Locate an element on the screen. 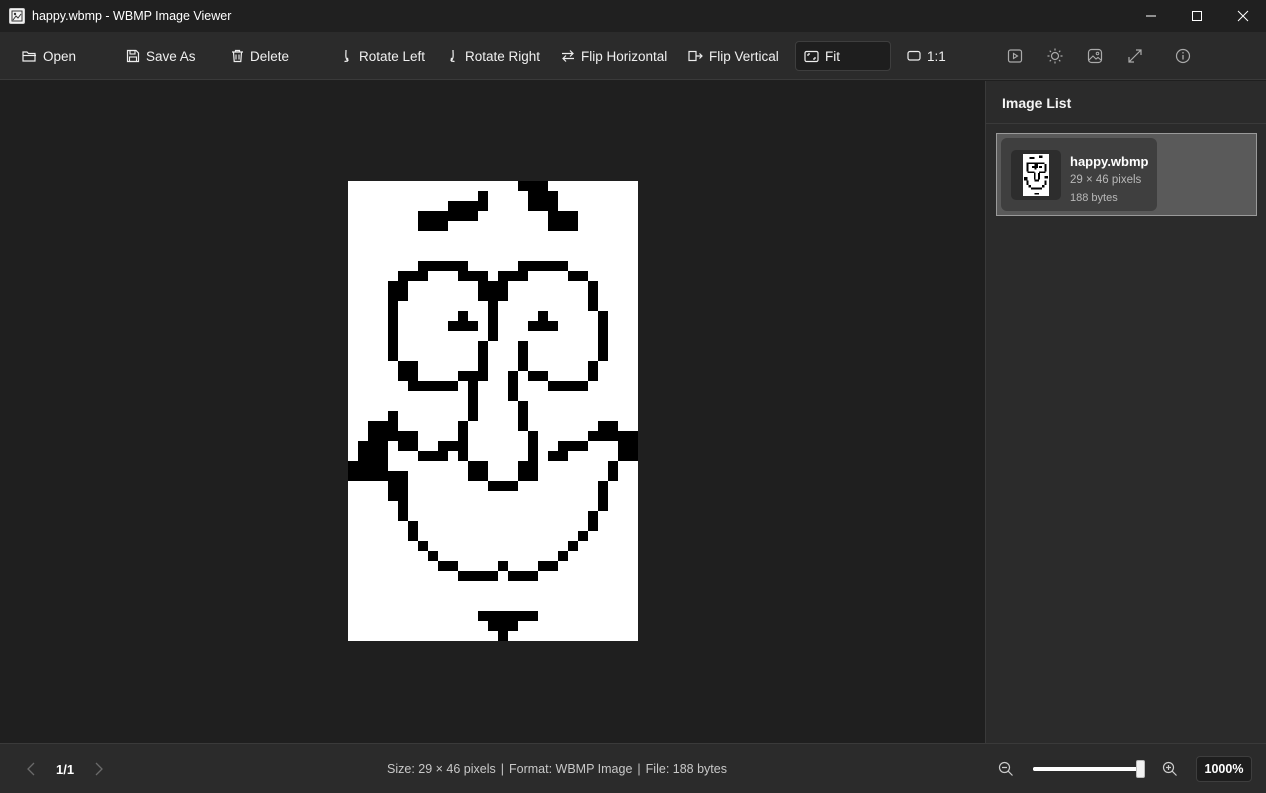  brightness-icon is located at coordinates (1055, 56).